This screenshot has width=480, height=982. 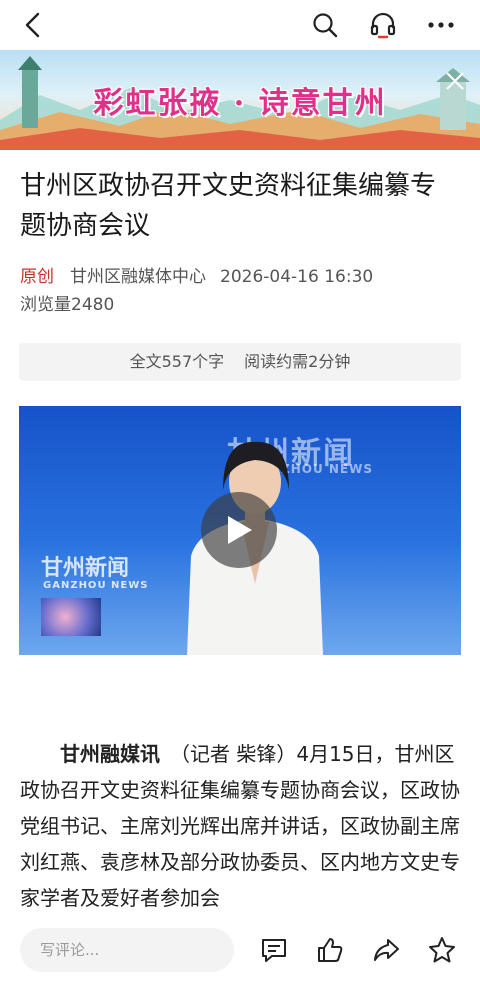 I want to click on word-count: 全文557个字, so click(x=177, y=361).